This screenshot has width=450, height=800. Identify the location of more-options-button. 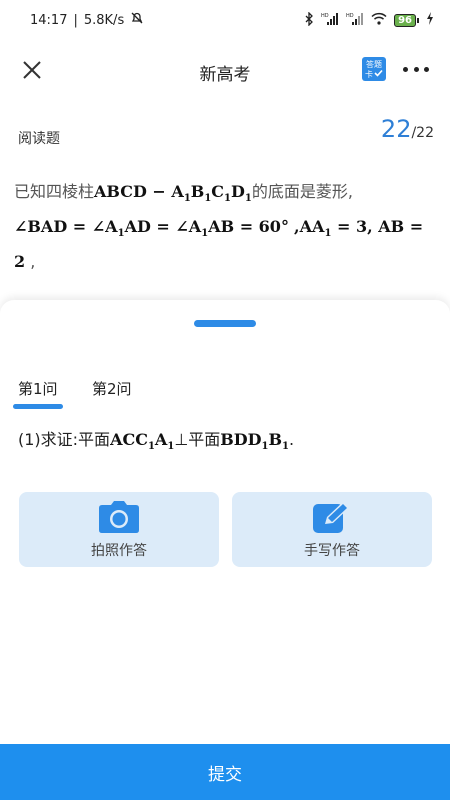
(416, 71).